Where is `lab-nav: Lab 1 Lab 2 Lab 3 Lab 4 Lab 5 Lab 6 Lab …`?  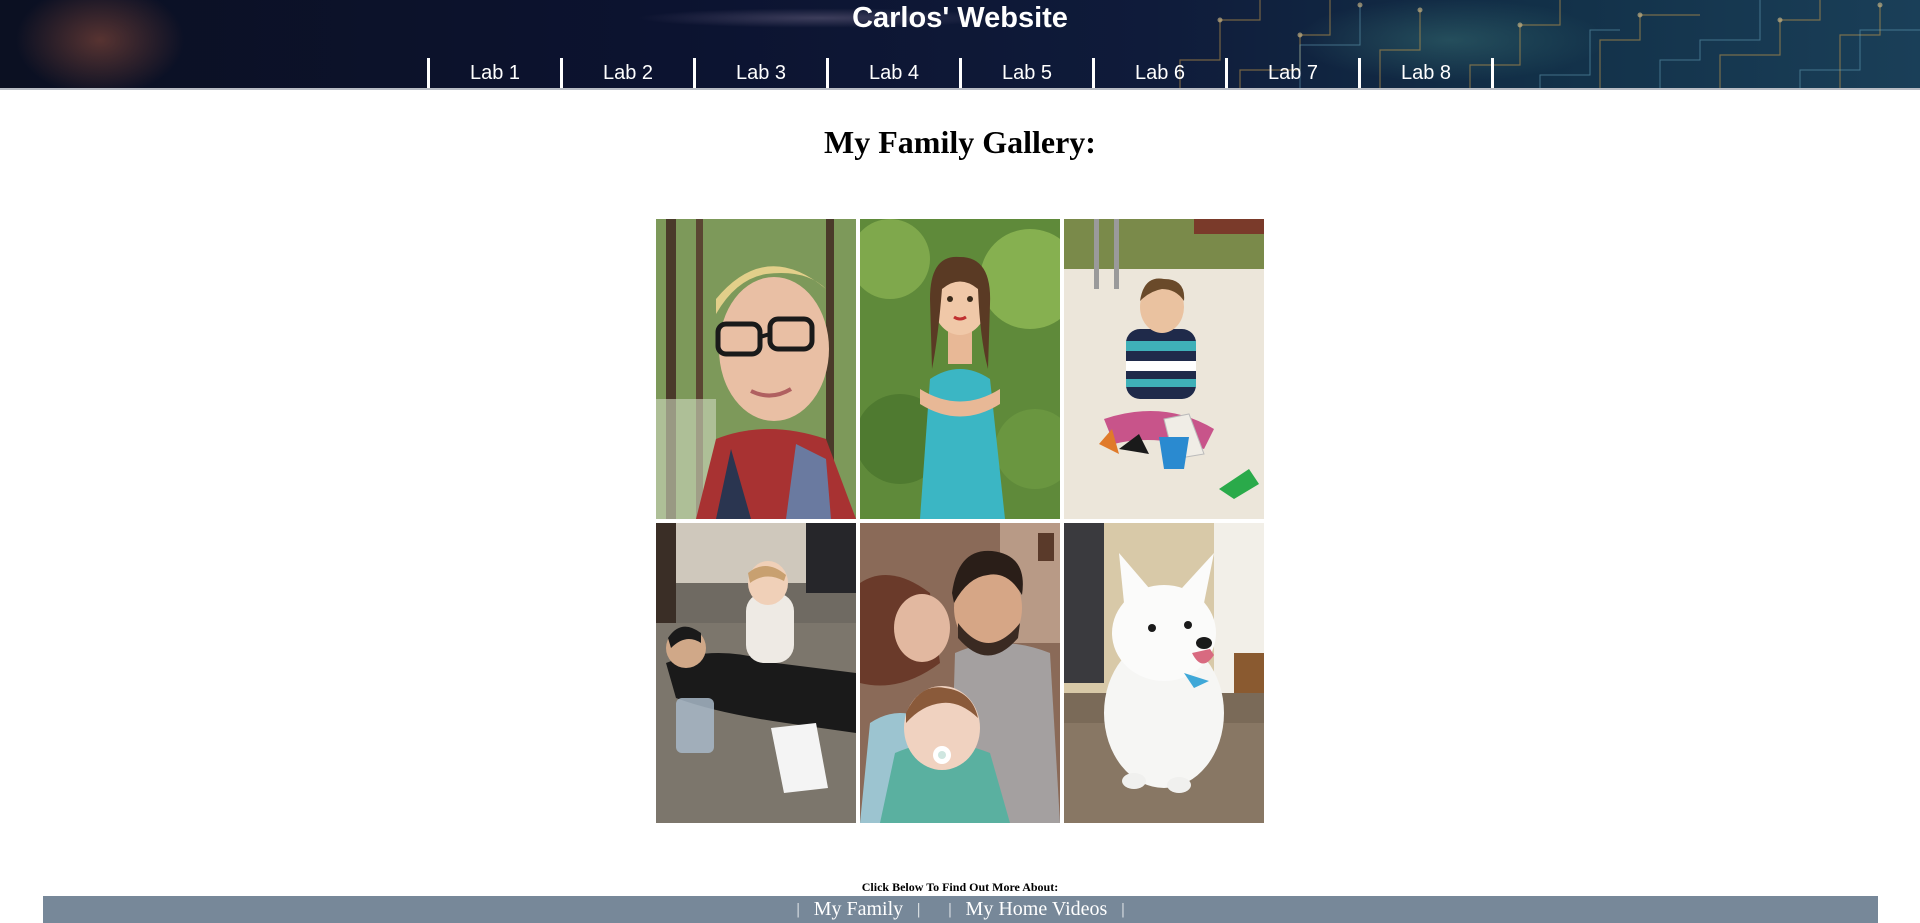
lab-nav: Lab 1 Lab 2 Lab 3 Lab 4 Lab 5 Lab 6 Lab … is located at coordinates (960, 73).